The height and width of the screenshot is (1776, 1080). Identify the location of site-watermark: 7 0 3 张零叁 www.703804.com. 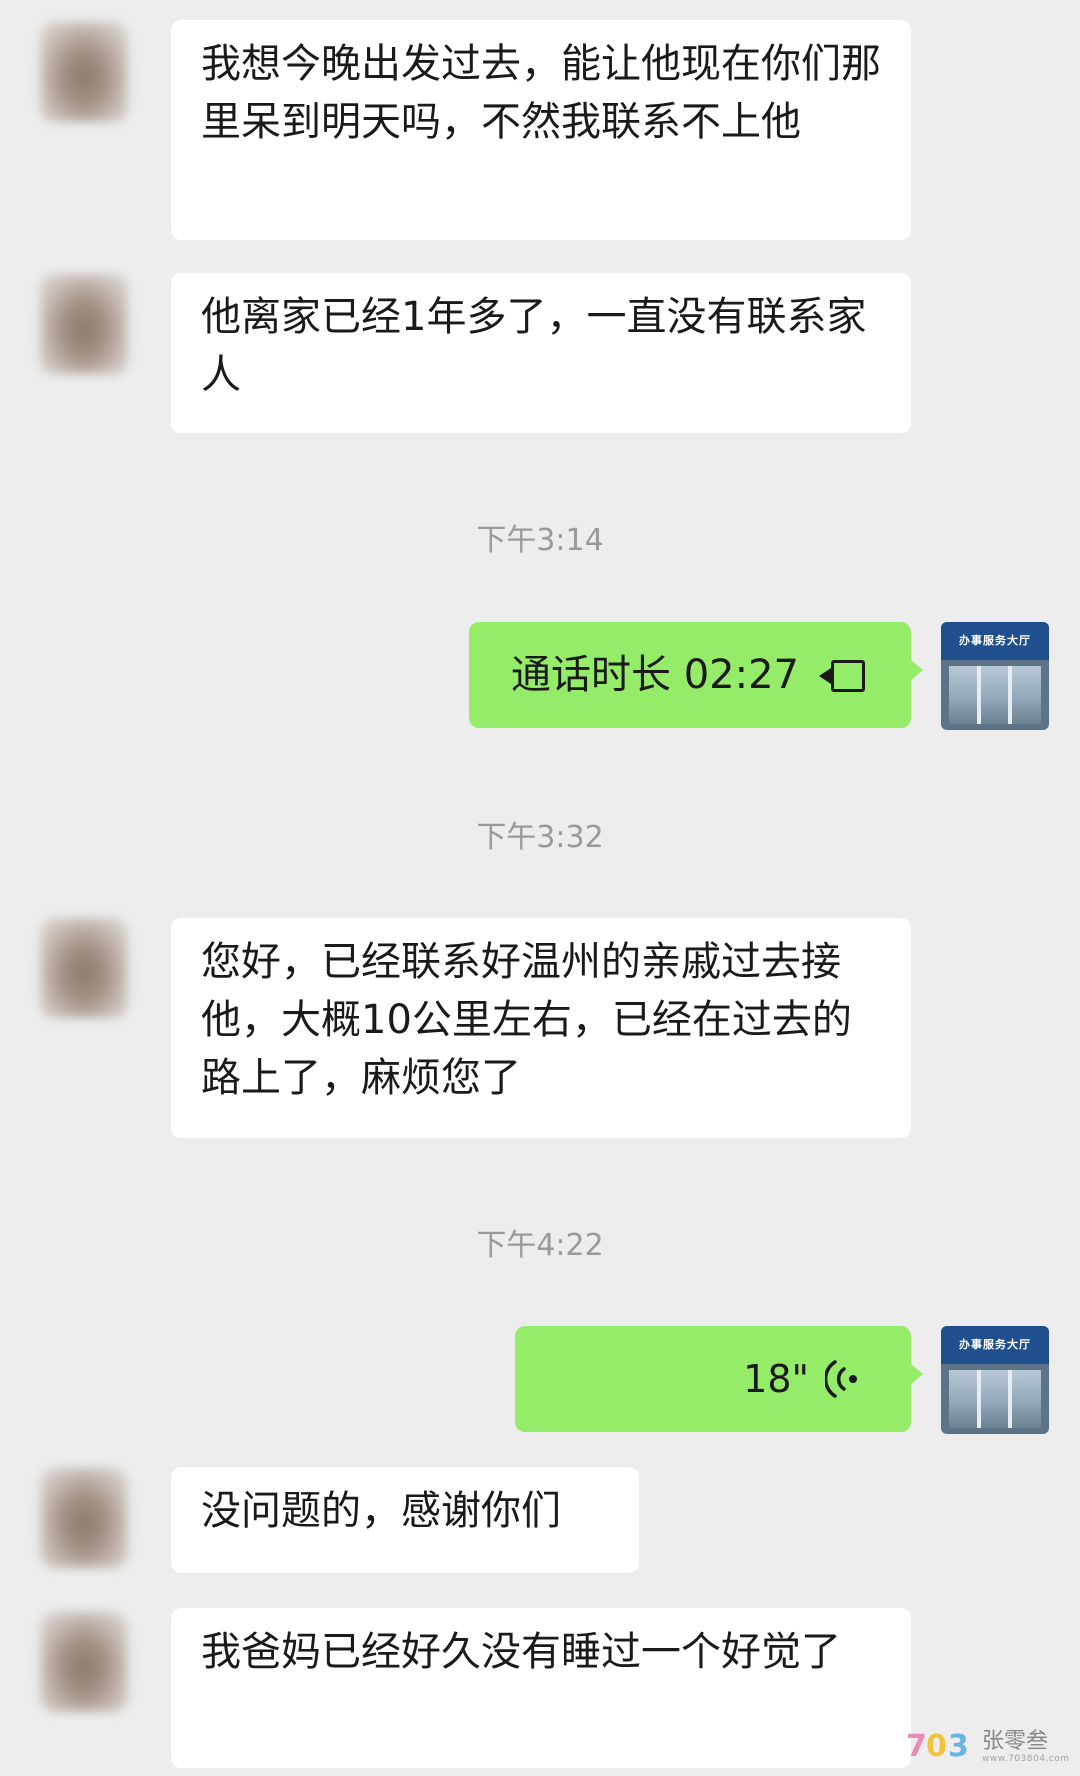
(988, 1747).